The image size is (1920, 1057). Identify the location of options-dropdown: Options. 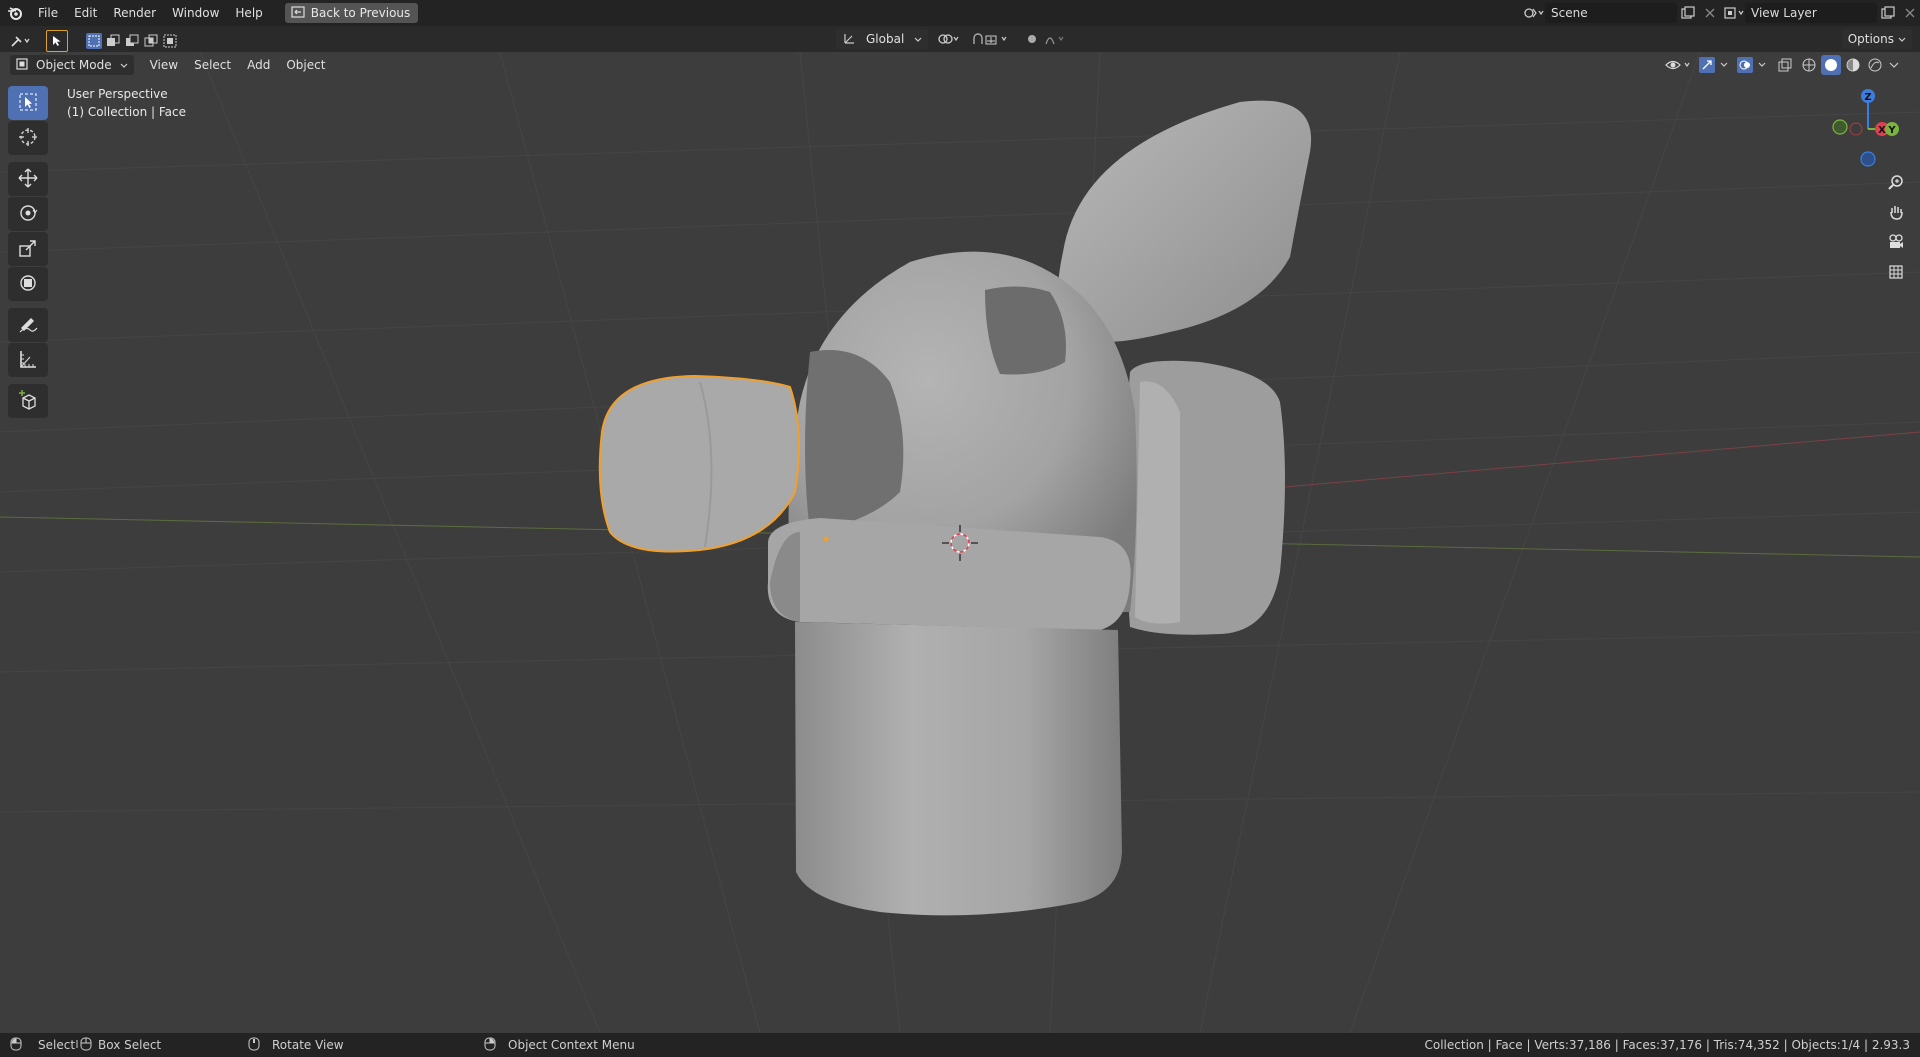
(1876, 39).